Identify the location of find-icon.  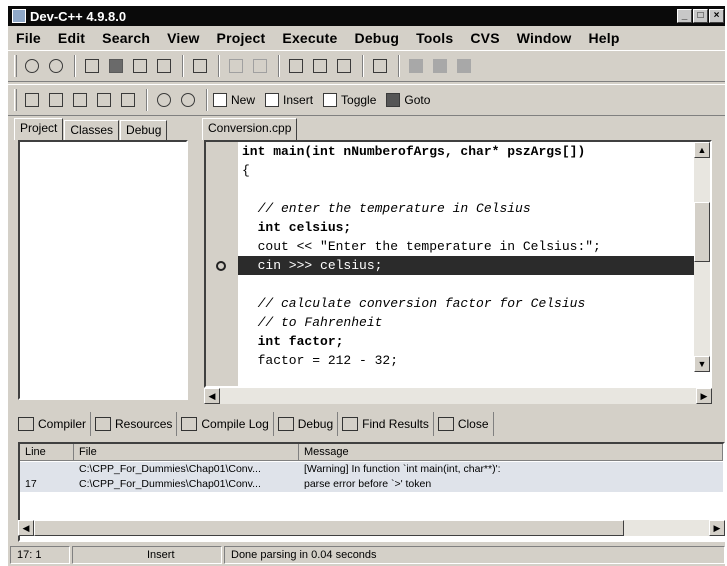
(296, 66).